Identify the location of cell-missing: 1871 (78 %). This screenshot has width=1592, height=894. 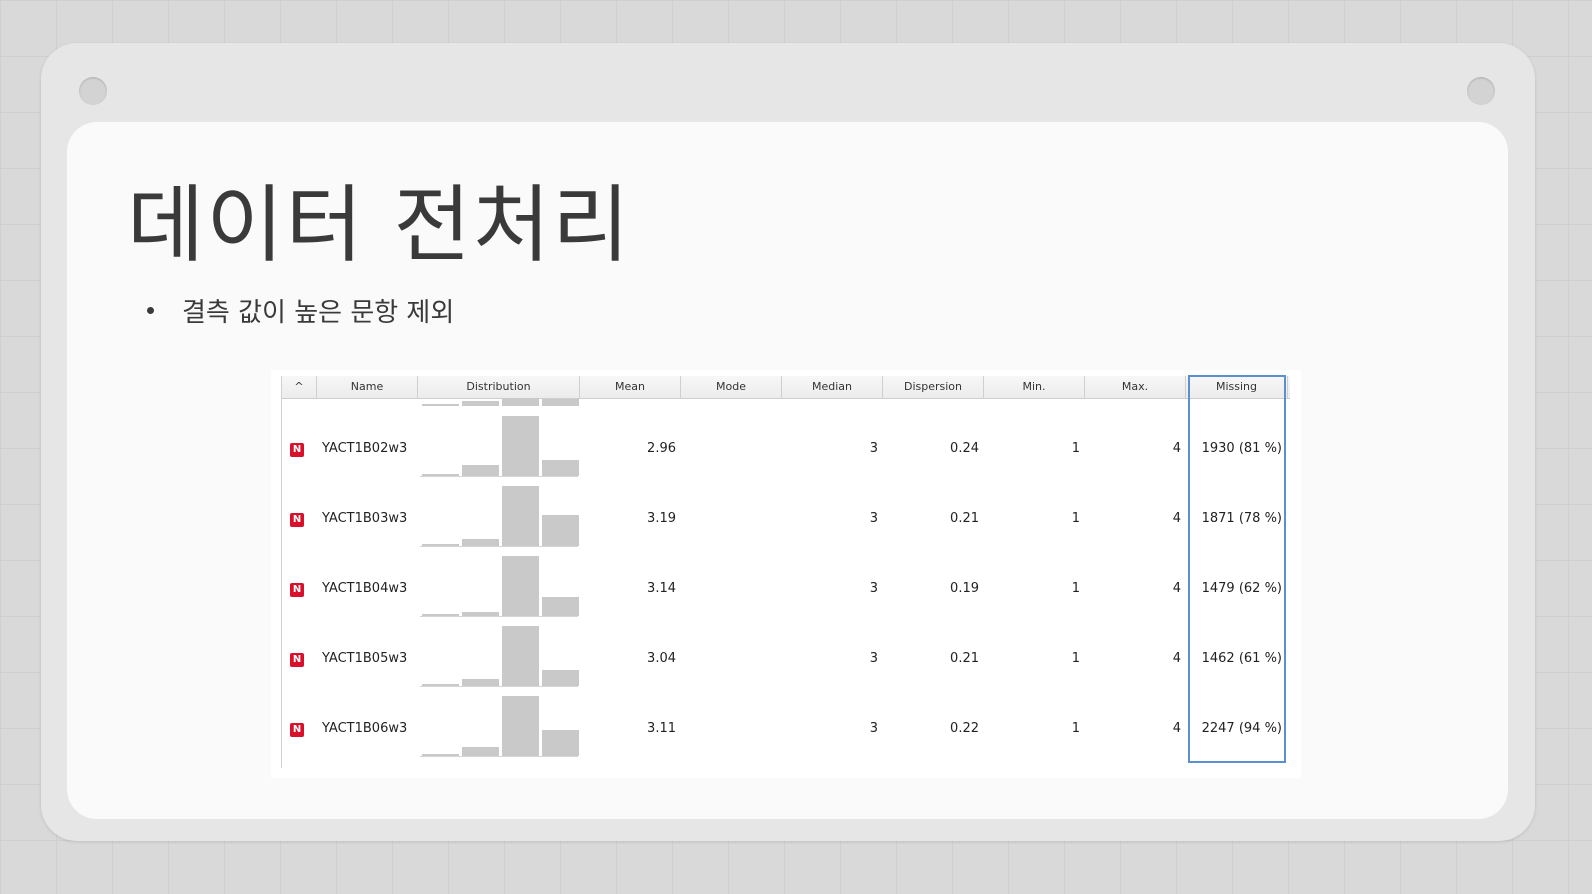
(1241, 518).